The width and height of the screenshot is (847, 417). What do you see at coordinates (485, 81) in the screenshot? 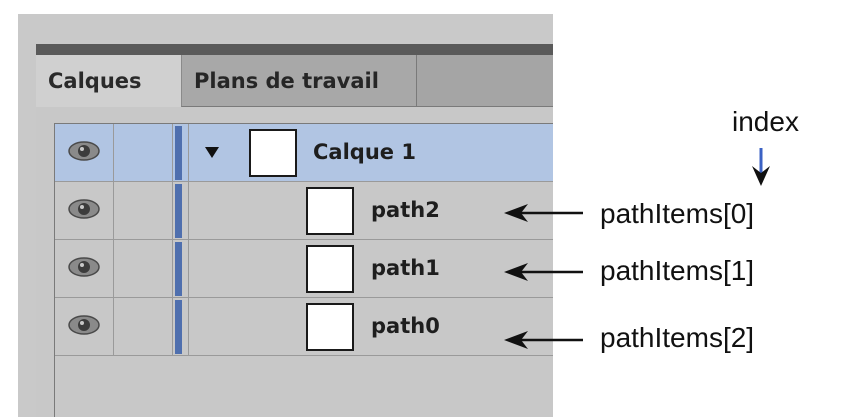
I see `tabbar-empty-area` at bounding box center [485, 81].